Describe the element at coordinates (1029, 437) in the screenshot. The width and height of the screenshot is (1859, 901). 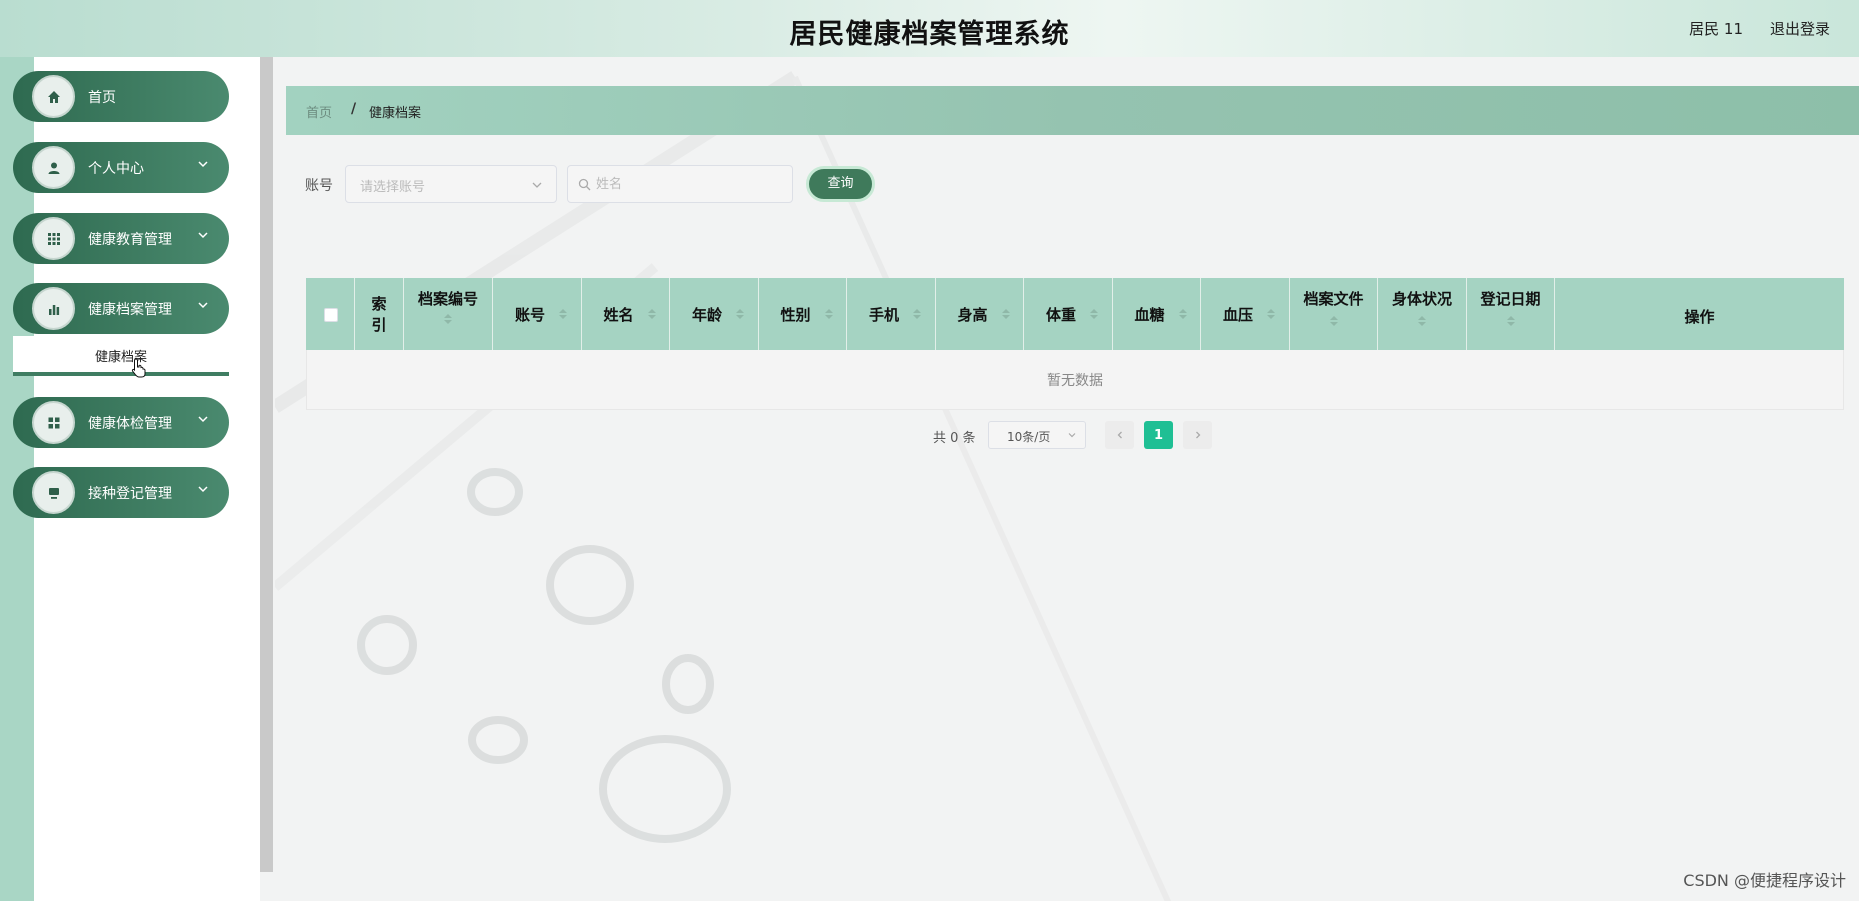
I see `page-size-value: 10条/页` at that location.